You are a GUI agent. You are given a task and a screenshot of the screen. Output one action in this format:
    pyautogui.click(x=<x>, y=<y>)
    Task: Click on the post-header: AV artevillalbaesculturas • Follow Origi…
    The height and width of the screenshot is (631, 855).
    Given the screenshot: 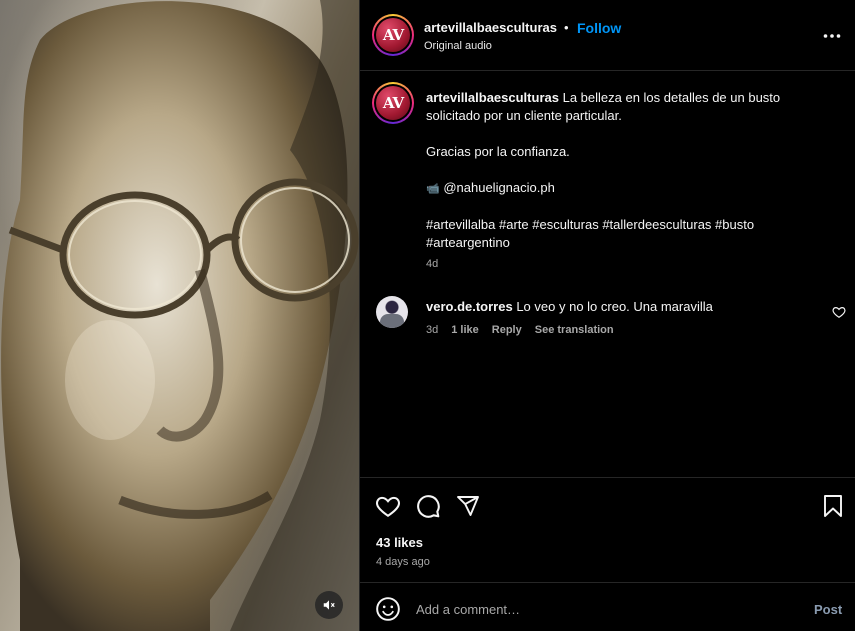 What is the action you would take?
    pyautogui.click(x=607, y=35)
    